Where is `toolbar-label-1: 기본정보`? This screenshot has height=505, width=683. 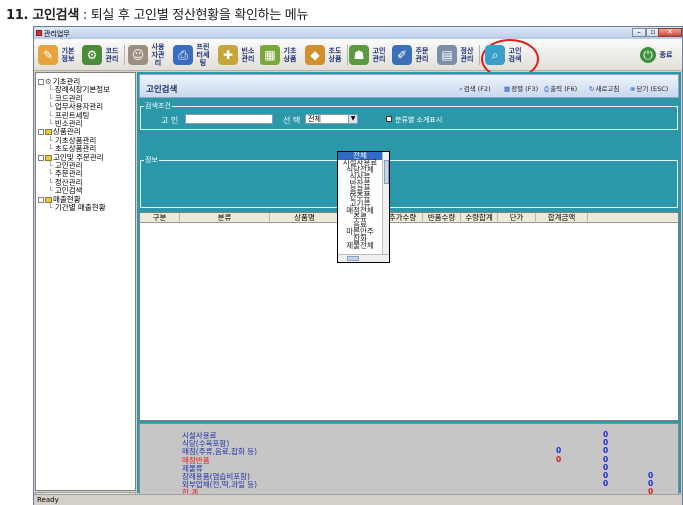 toolbar-label-1: 기본정보 is located at coordinates (68, 55).